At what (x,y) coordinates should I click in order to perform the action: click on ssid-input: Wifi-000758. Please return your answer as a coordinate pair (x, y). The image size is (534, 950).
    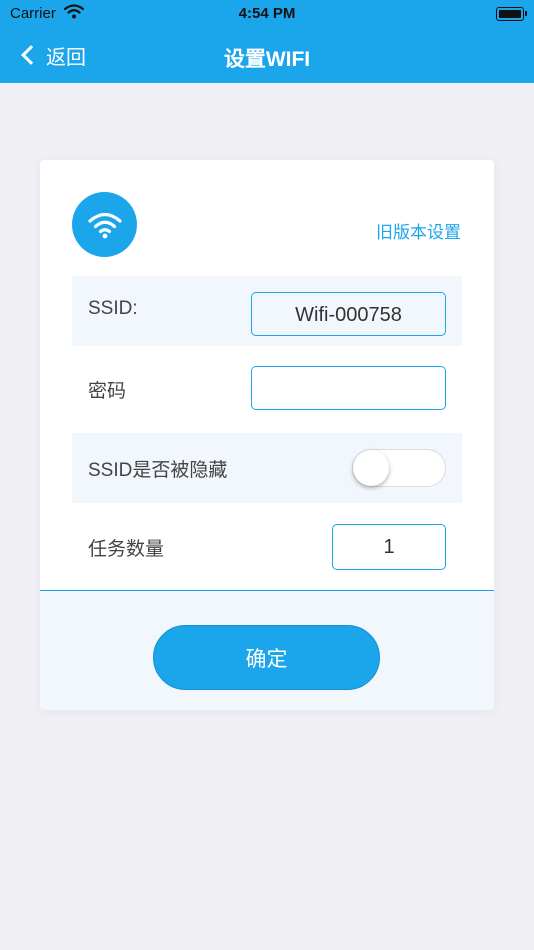
    Looking at the image, I should click on (348, 314).